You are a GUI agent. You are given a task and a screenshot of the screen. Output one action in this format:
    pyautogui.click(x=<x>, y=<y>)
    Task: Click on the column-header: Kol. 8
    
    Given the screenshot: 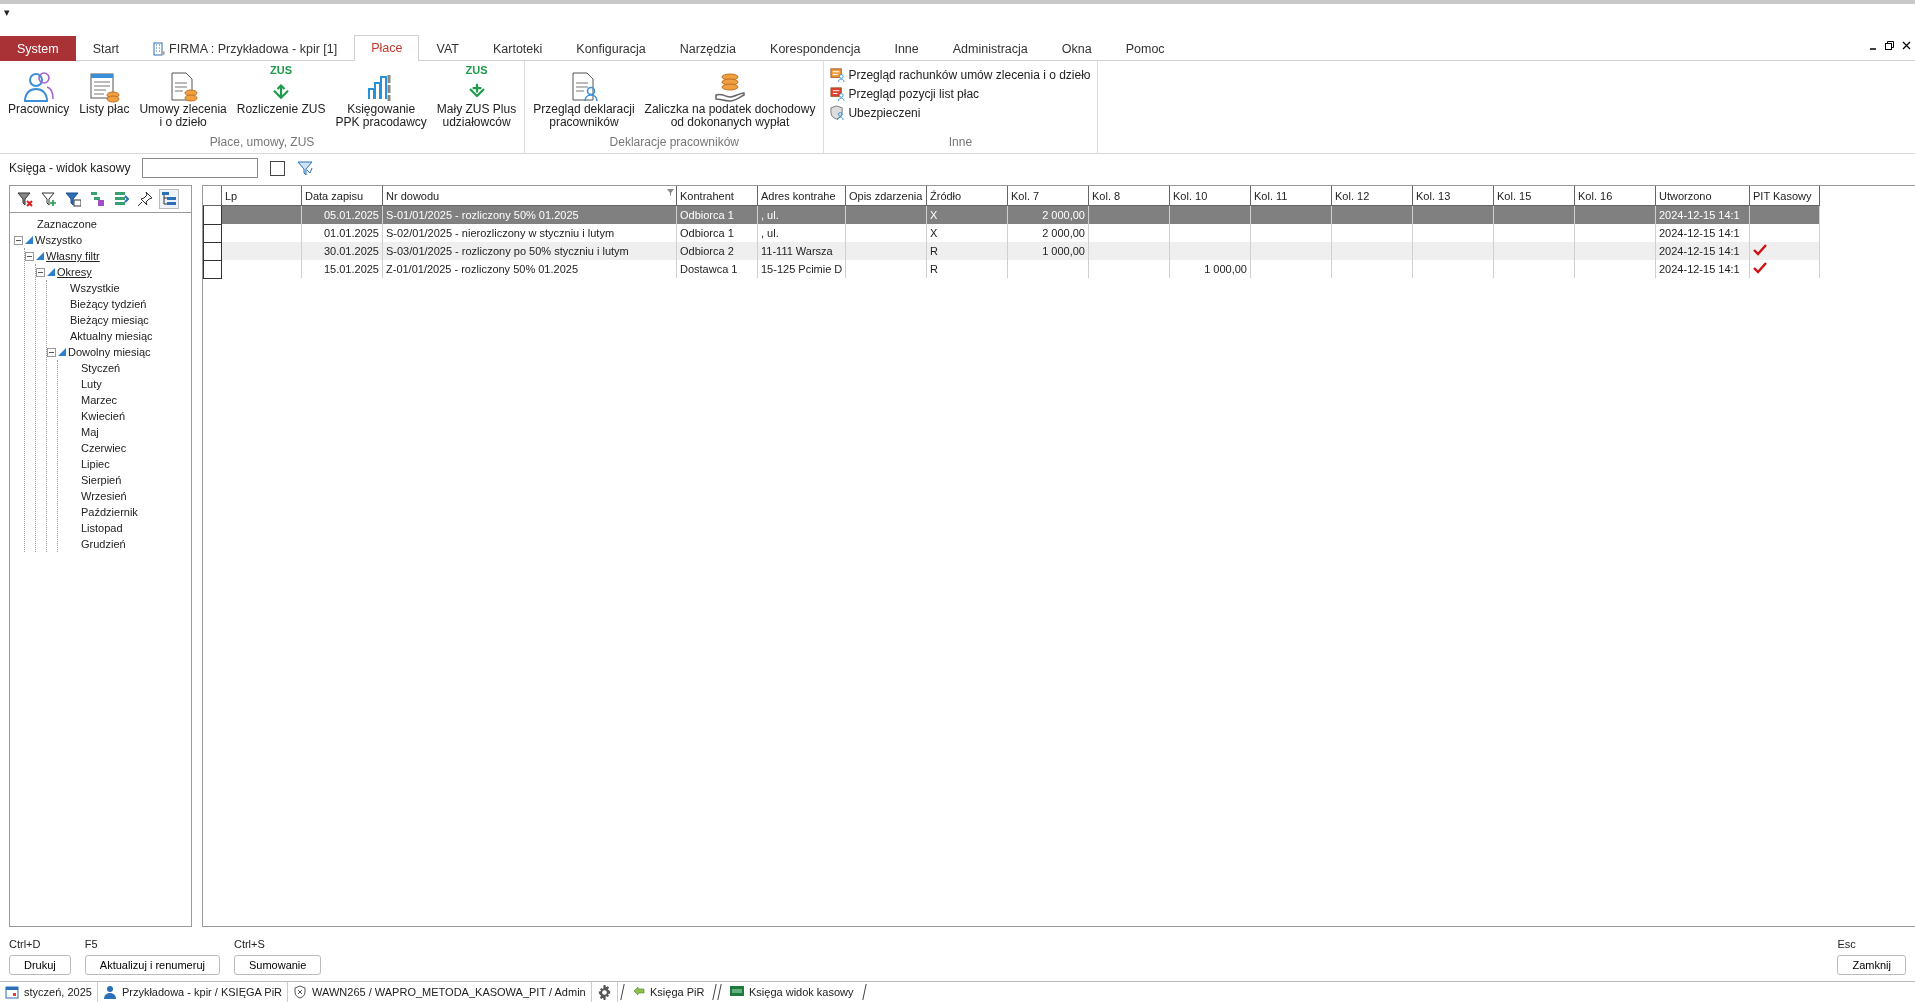 What is the action you would take?
    pyautogui.click(x=1129, y=196)
    